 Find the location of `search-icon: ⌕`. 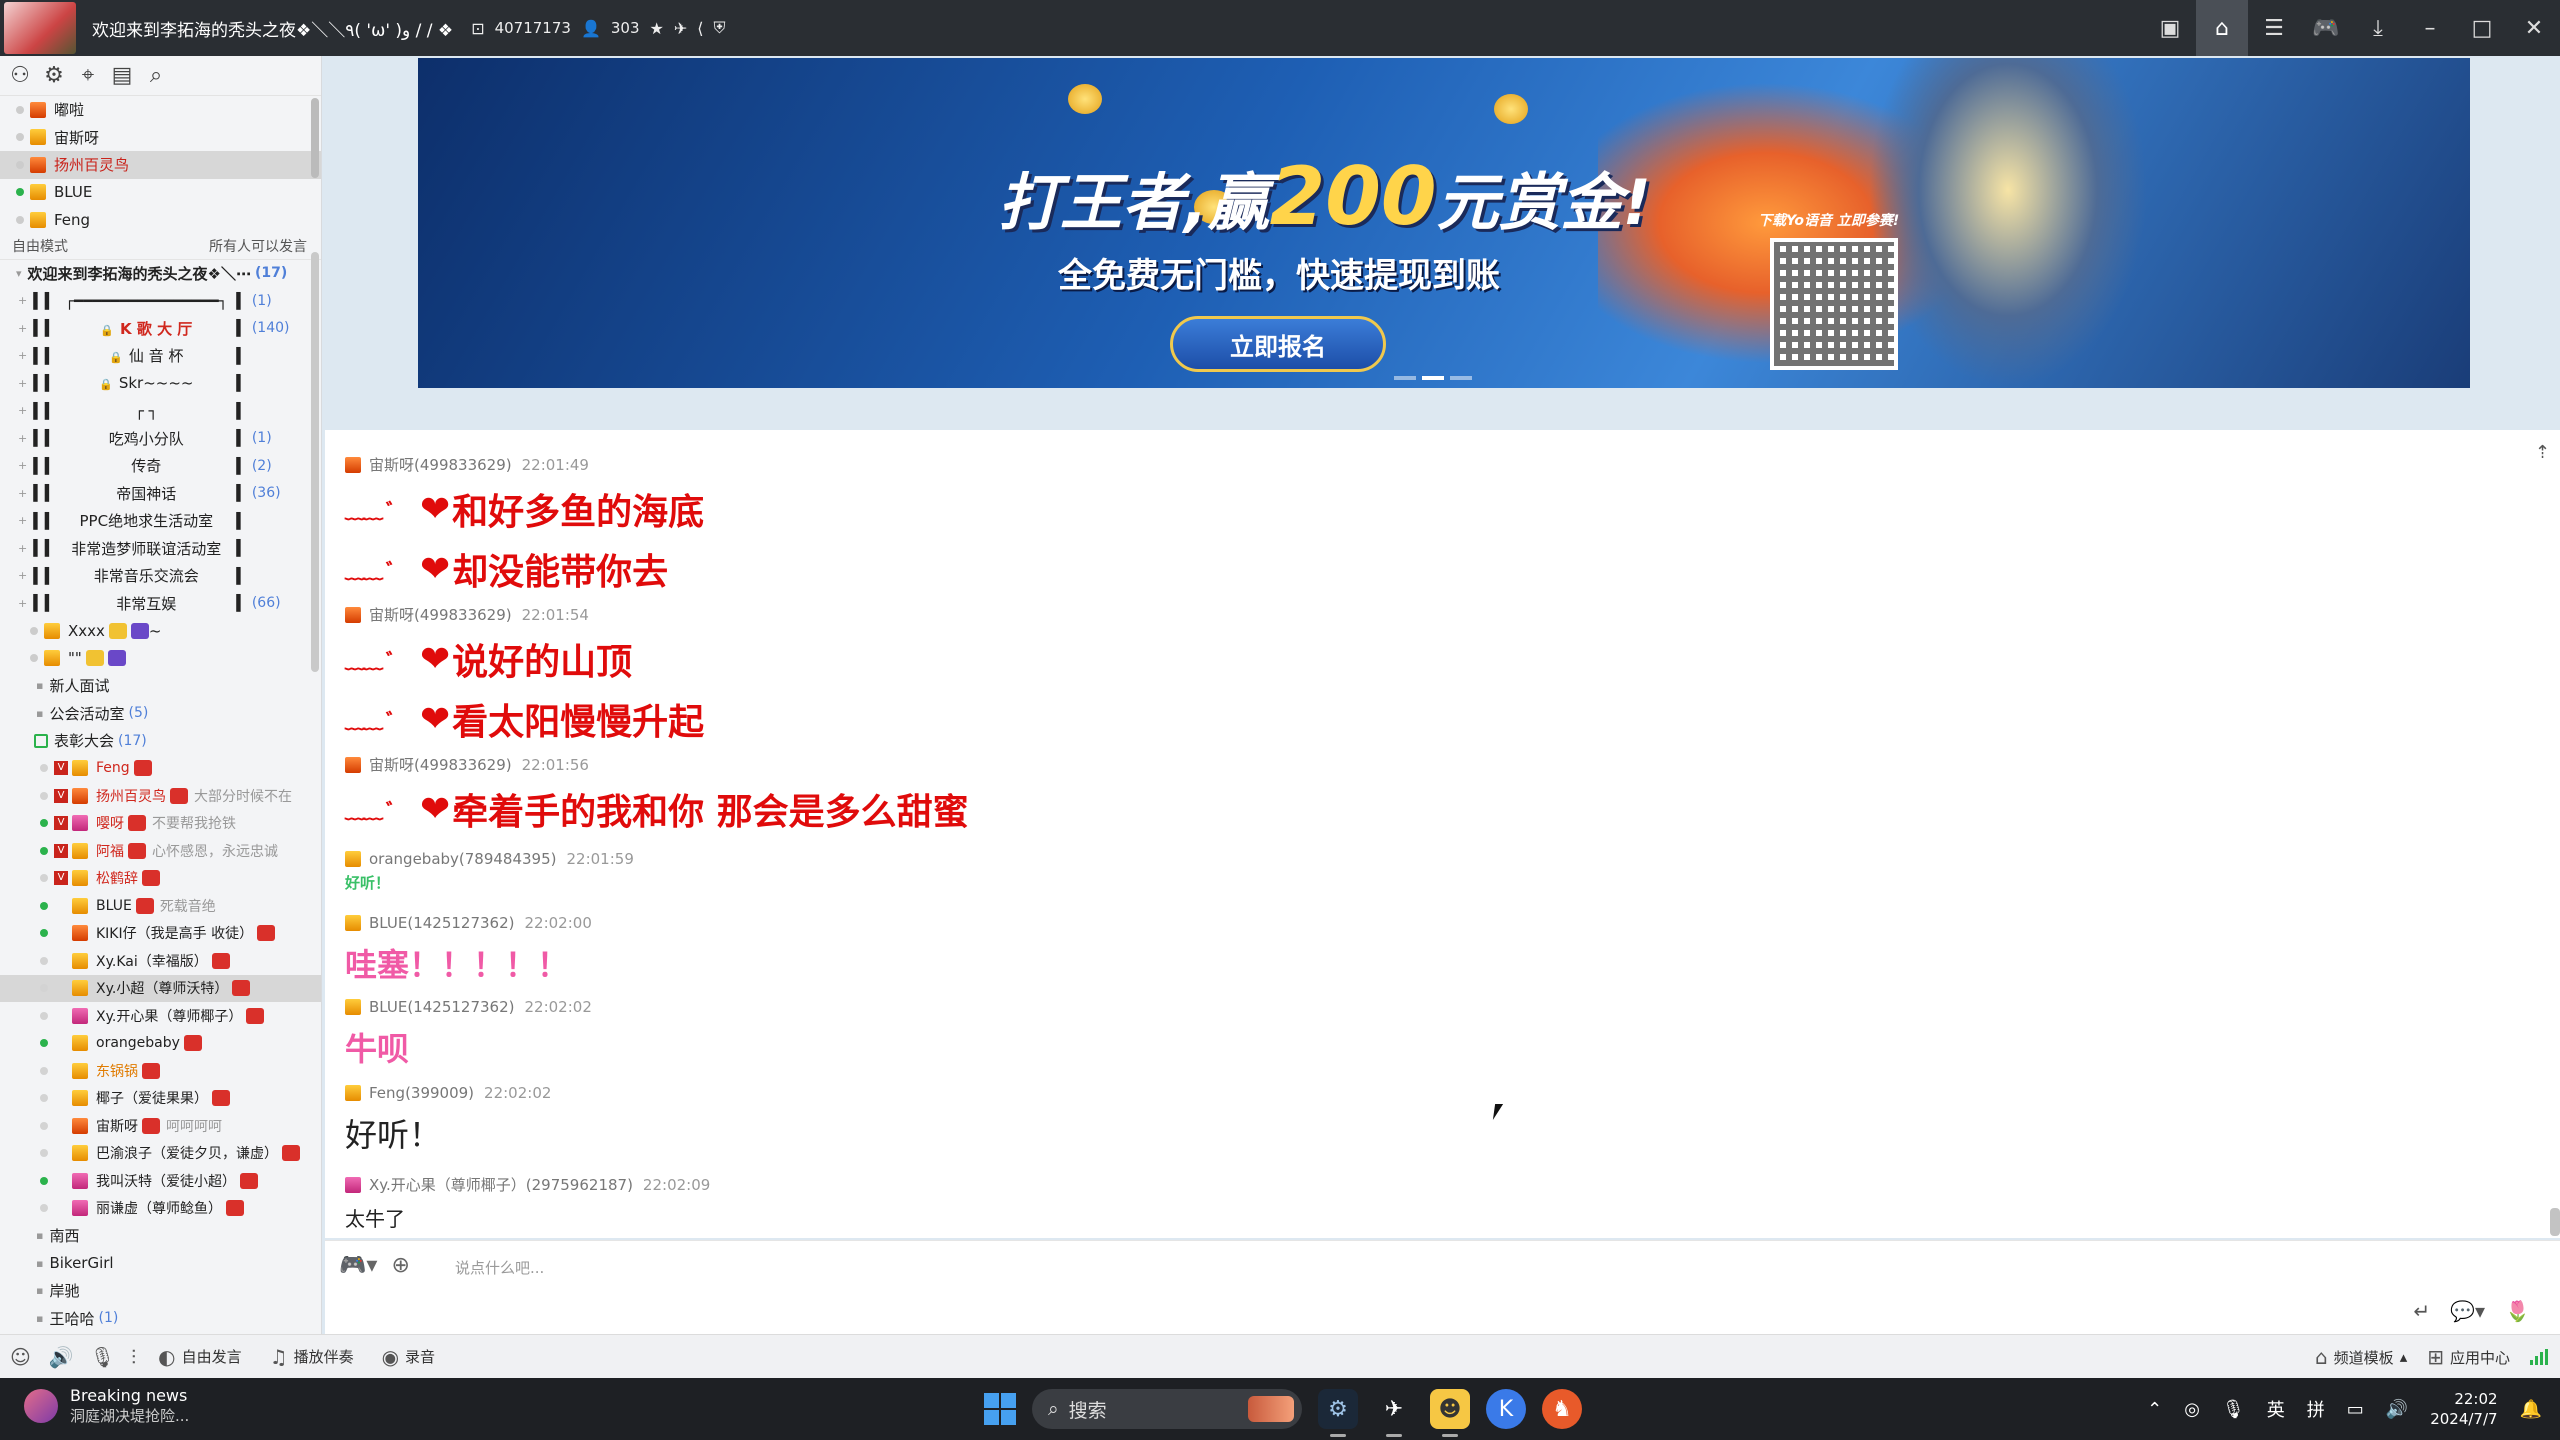

search-icon: ⌕ is located at coordinates (156, 75).